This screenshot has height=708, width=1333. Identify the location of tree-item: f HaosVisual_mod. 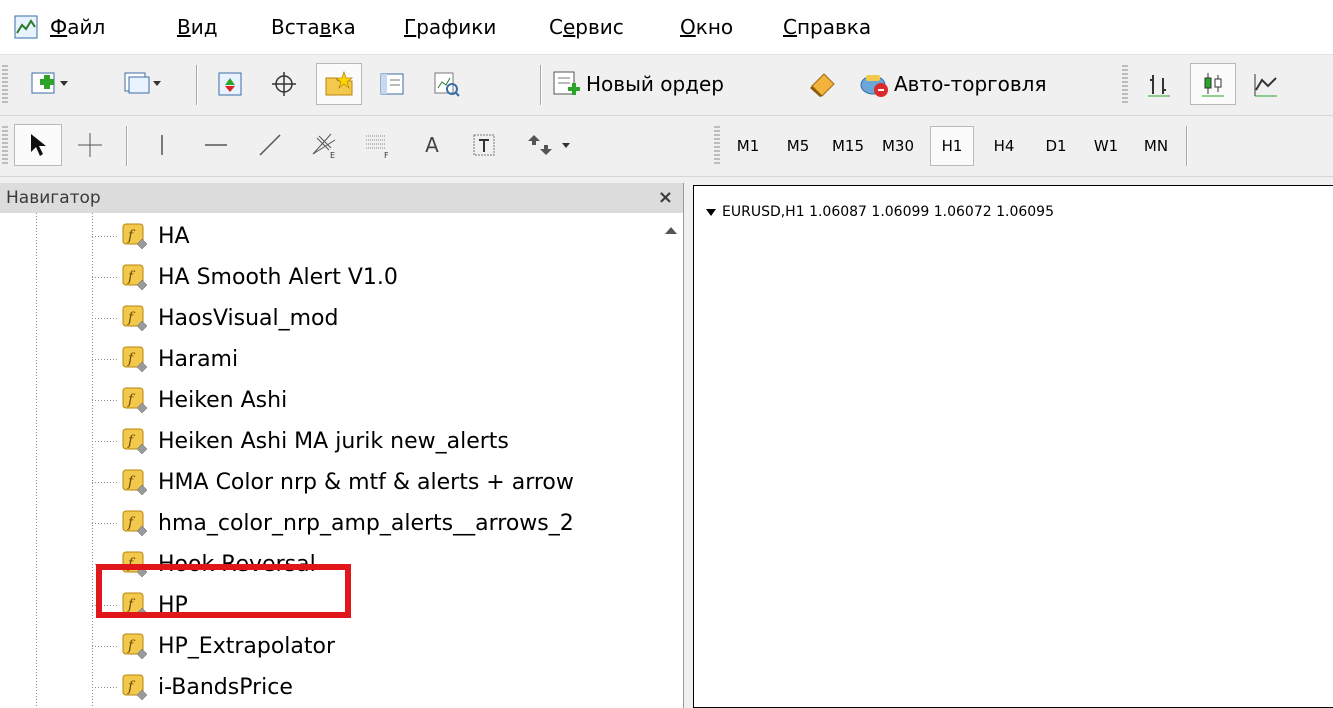
(215, 318).